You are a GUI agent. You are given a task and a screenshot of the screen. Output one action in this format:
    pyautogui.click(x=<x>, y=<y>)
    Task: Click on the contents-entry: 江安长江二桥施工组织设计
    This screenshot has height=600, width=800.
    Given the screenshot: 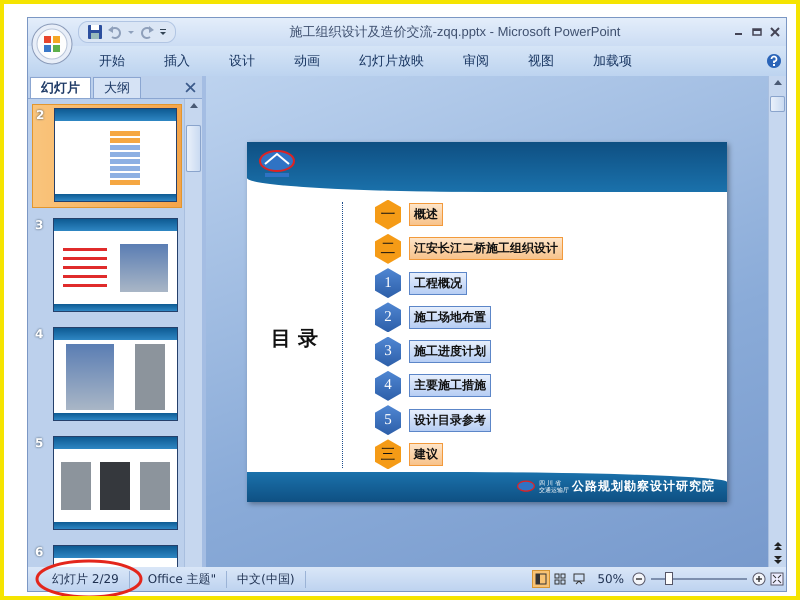 What is the action you would take?
    pyautogui.click(x=486, y=248)
    